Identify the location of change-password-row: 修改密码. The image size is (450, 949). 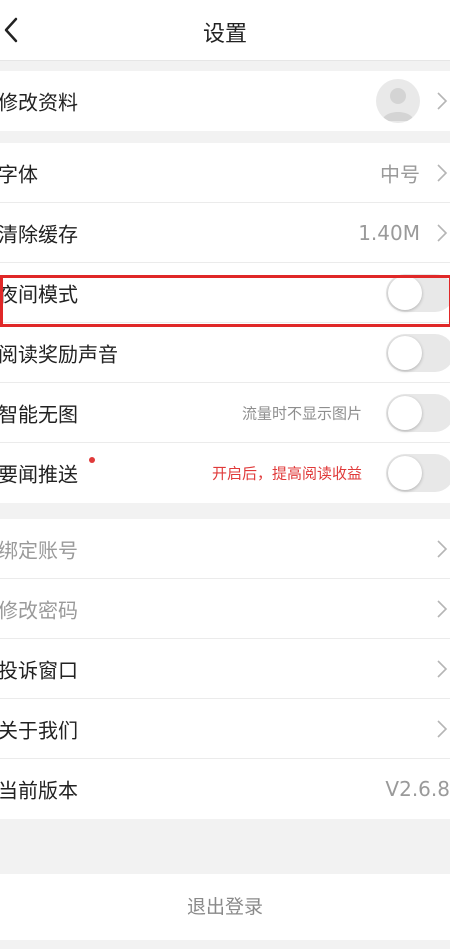
(225, 609).